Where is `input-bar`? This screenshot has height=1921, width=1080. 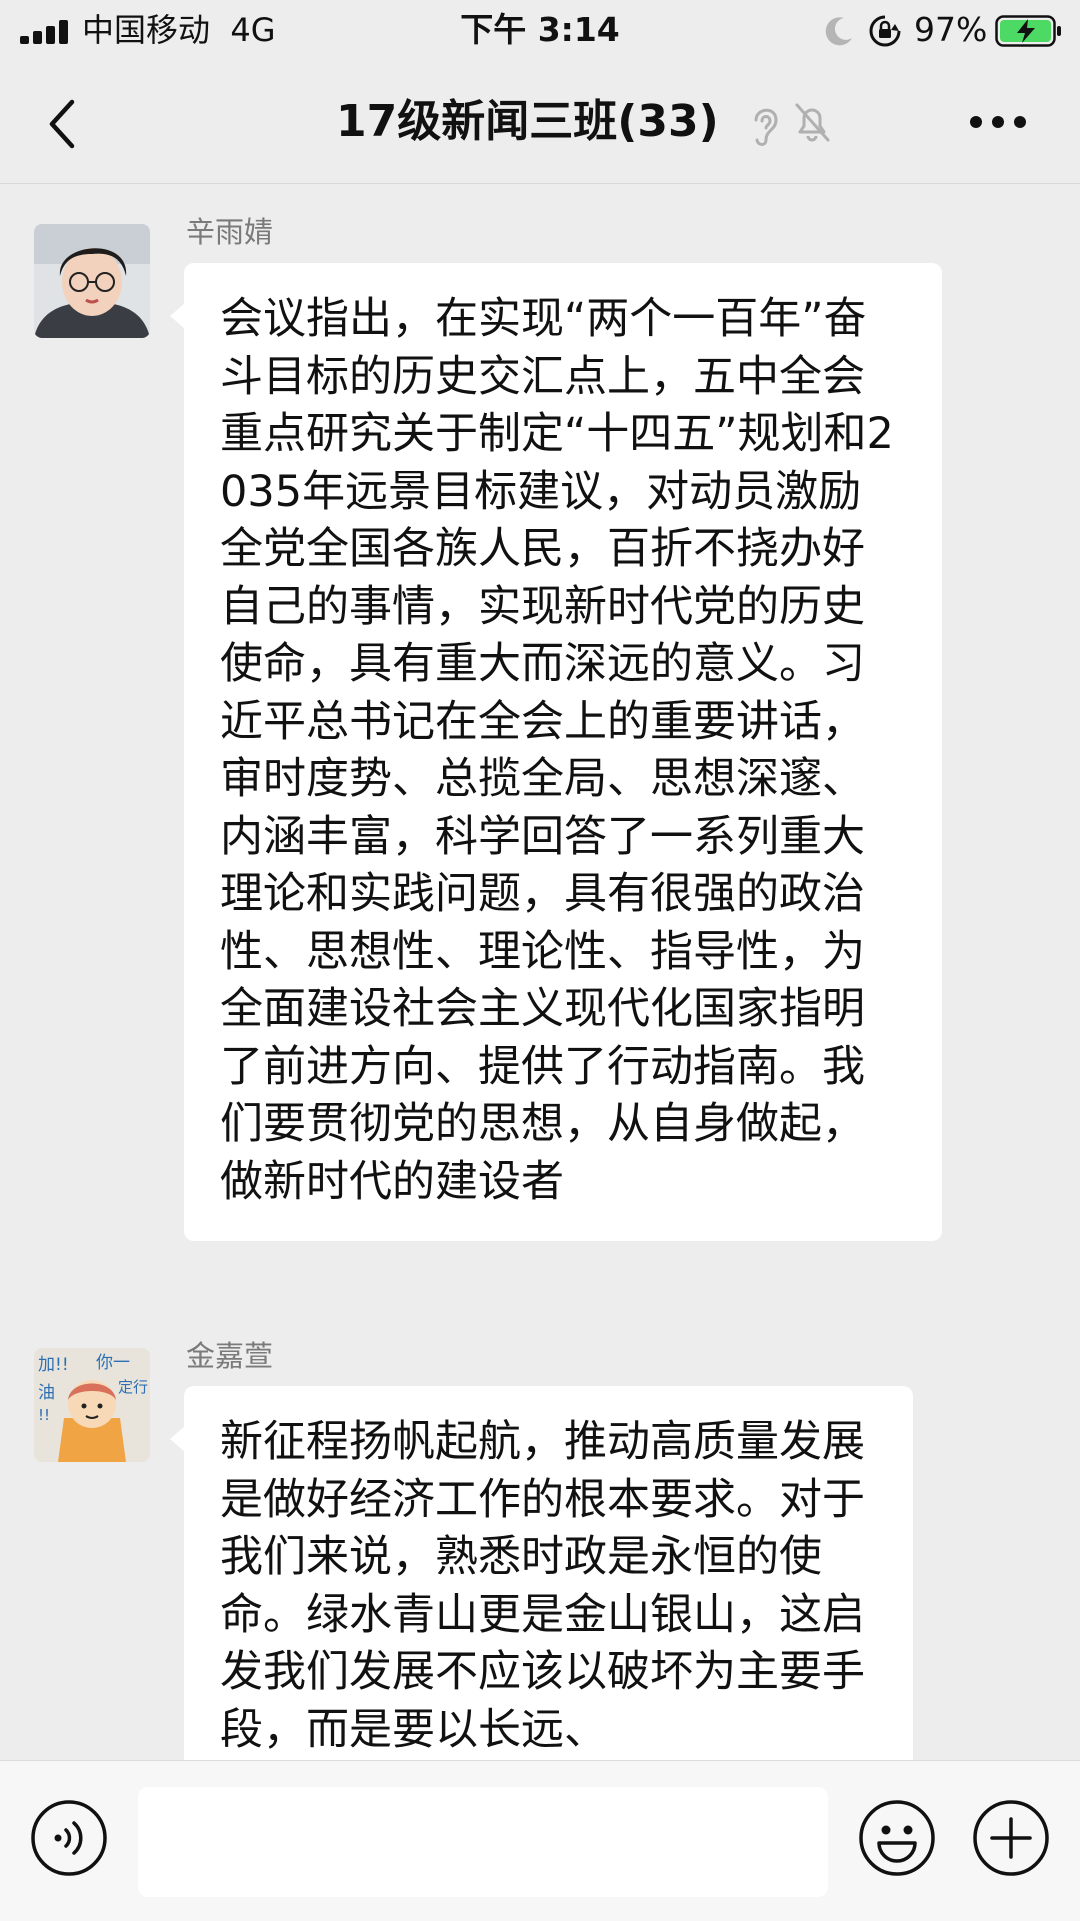
input-bar is located at coordinates (540, 1840).